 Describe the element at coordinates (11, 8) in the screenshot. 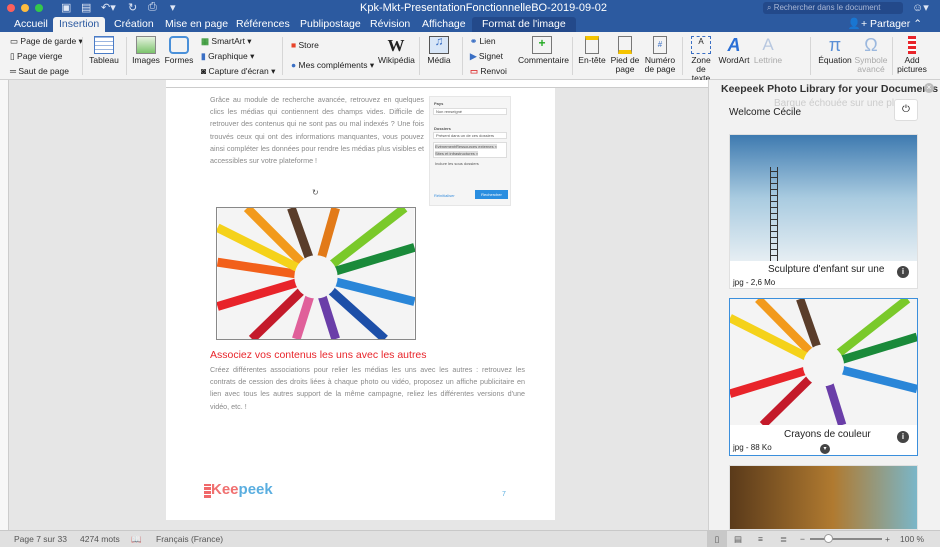

I see `close-button` at that location.